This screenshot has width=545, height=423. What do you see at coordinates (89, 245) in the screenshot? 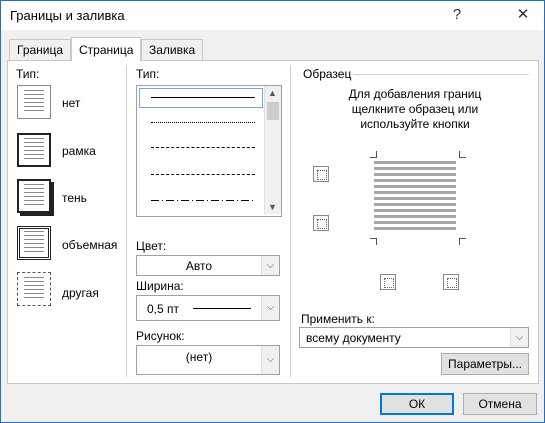
I see `setting-3d-label: объемная` at bounding box center [89, 245].